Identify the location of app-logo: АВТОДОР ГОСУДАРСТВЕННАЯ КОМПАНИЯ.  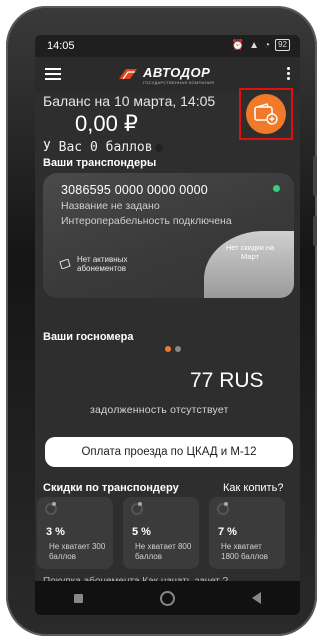
(172, 76).